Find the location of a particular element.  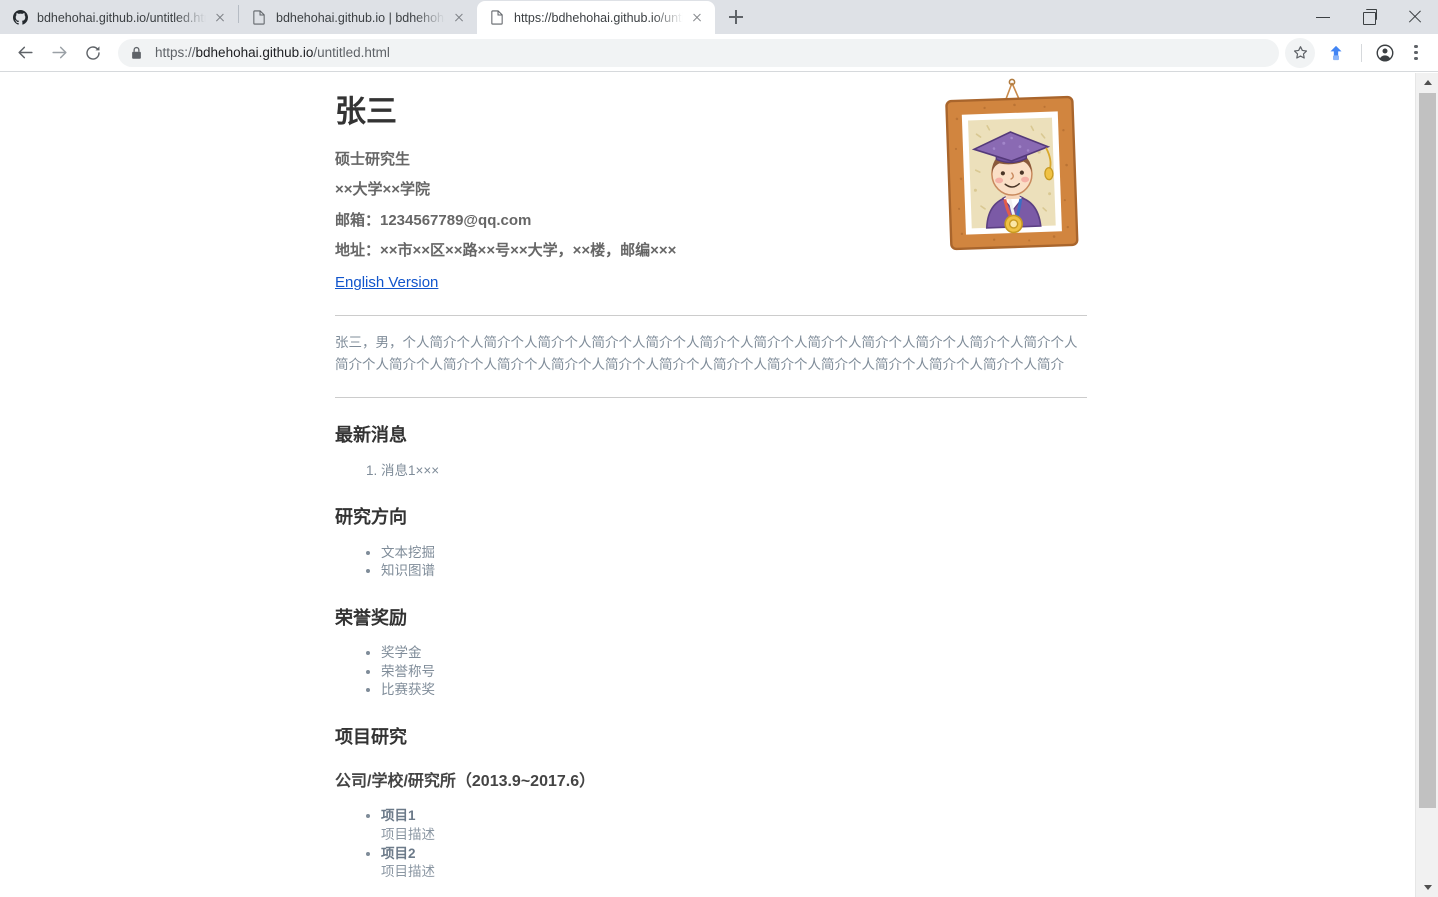

scroll-down-arrow-icon is located at coordinates (1427, 887).